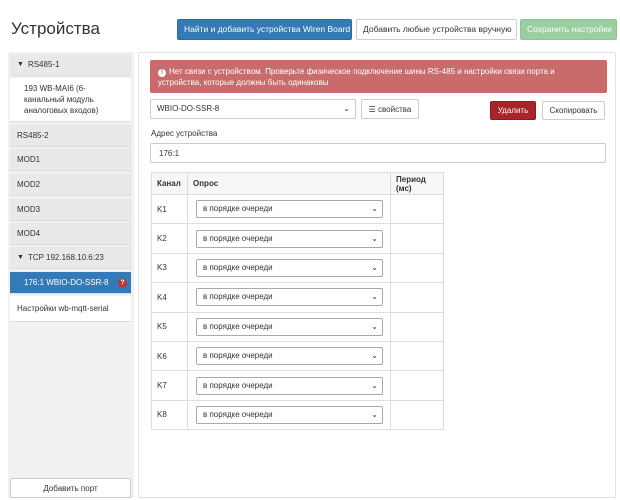 This screenshot has width=620, height=500. I want to click on table-row: K3 в порядке очереди ⌄, so click(297, 268).